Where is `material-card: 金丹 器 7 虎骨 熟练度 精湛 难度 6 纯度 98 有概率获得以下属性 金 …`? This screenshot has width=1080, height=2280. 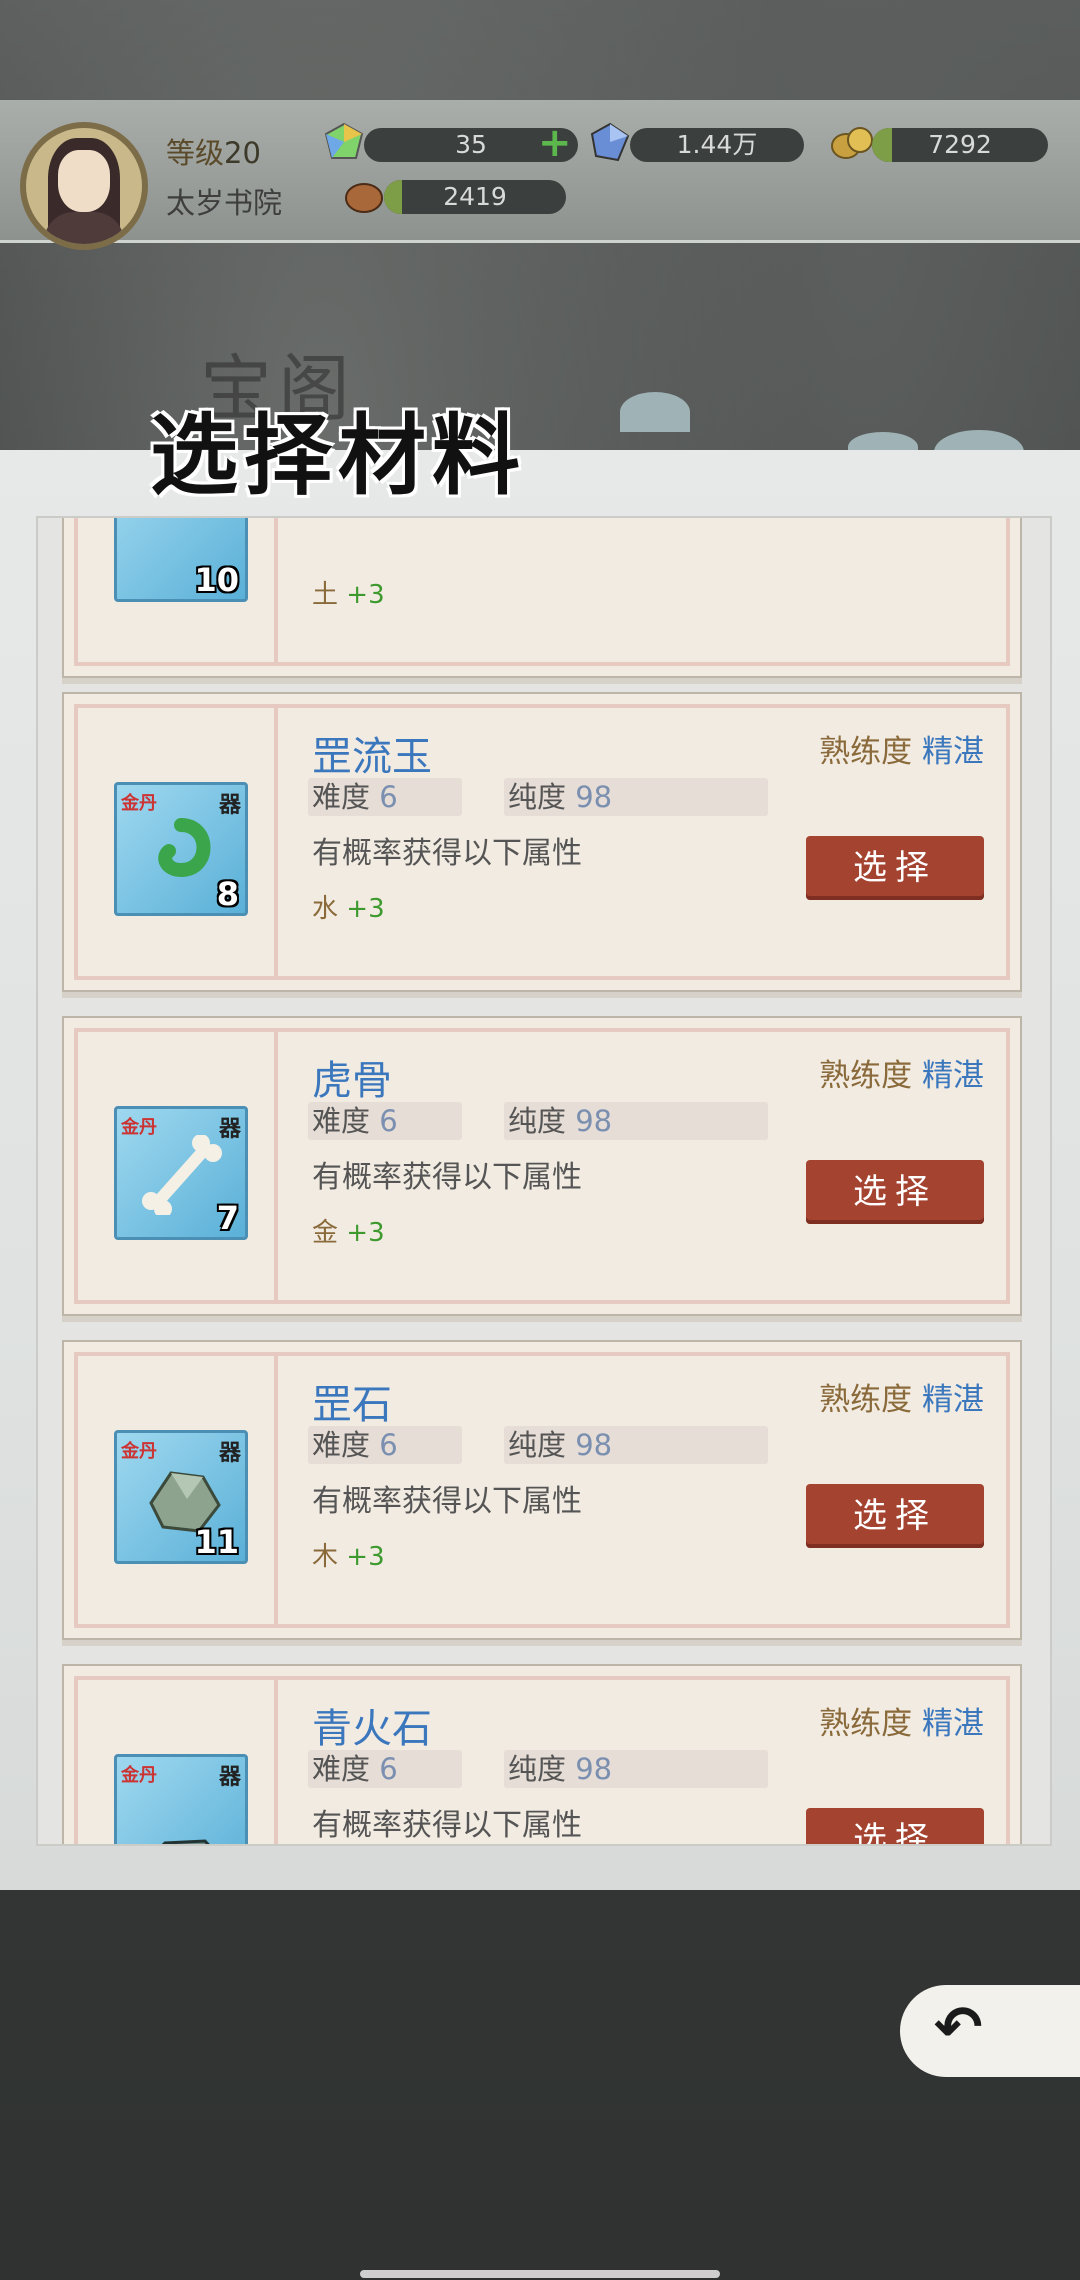
material-card: 金丹 器 7 虎骨 熟练度 精湛 难度 6 纯度 98 有概率获得以下属性 金 … is located at coordinates (542, 1166).